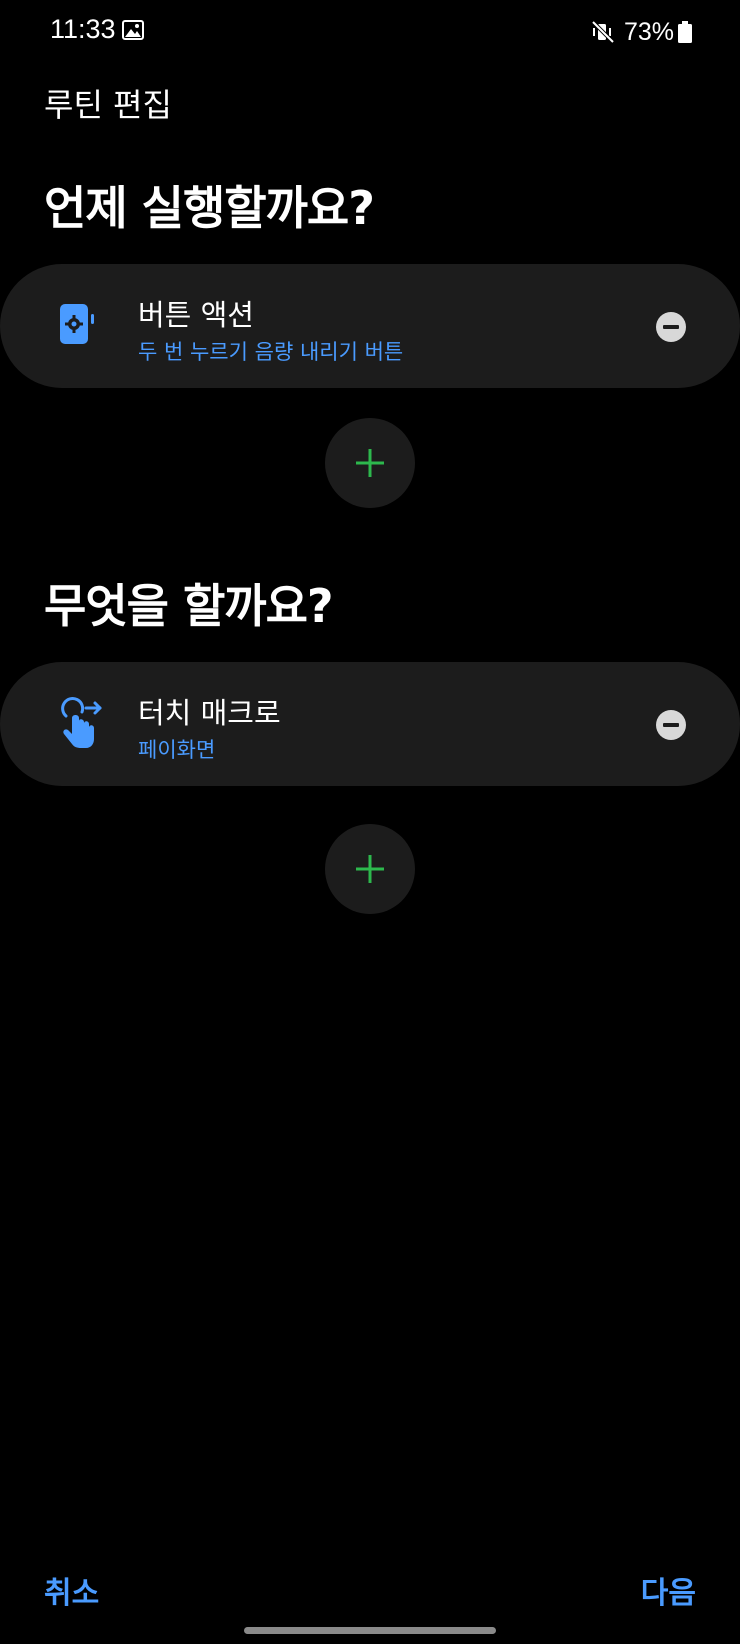 The width and height of the screenshot is (740, 1644). Describe the element at coordinates (648, 31) in the screenshot. I see `battery-percentage: 73%` at that location.